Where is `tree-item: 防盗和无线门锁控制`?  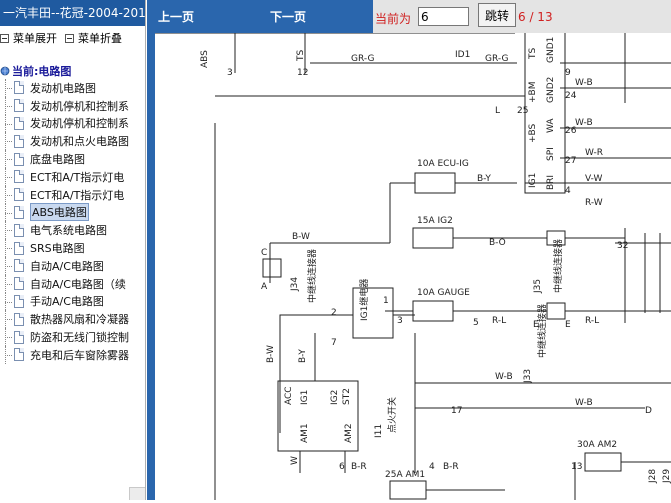 tree-item: 防盗和无线门锁控制 is located at coordinates (72, 337).